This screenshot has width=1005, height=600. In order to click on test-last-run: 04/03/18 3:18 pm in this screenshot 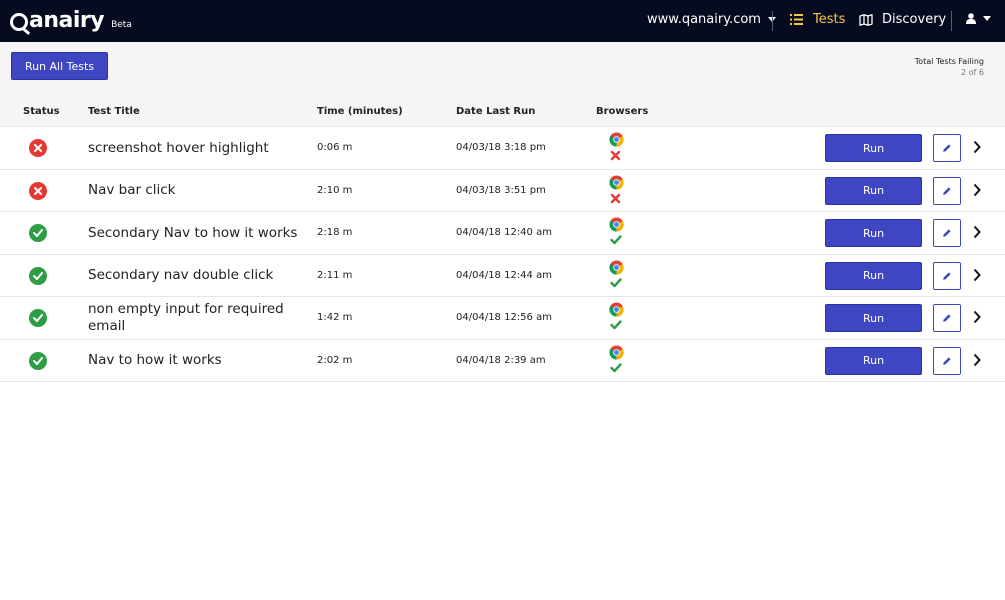, I will do `click(501, 147)`.